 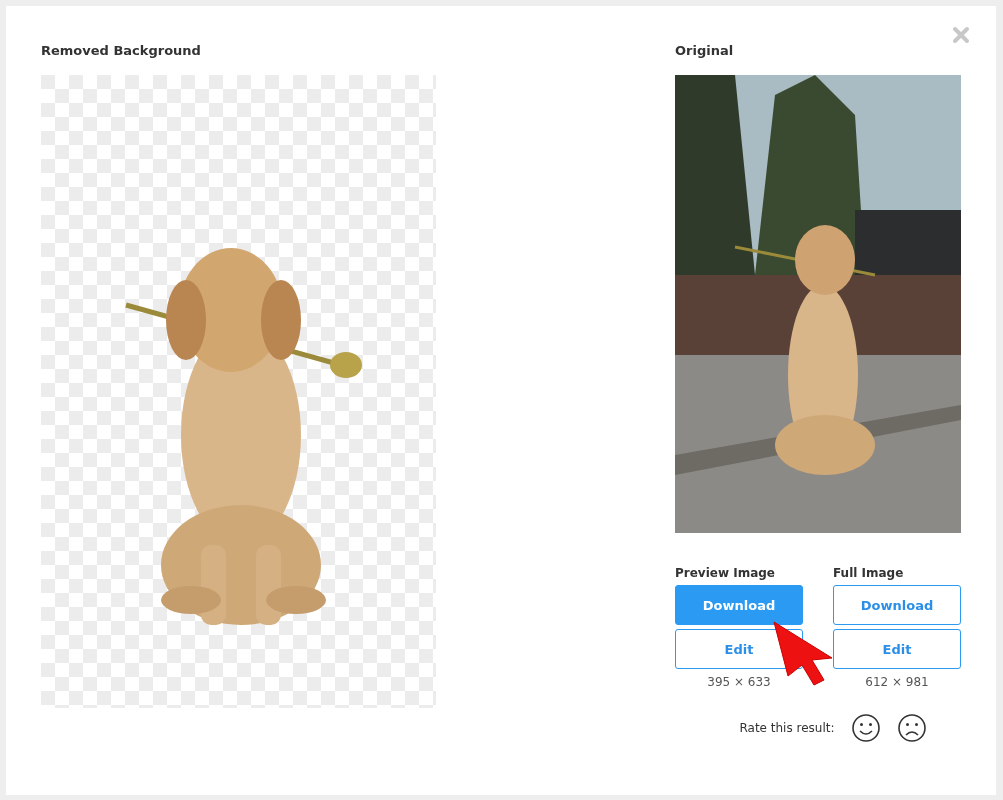 I want to click on image-dimensions: 395 × 633, so click(x=739, y=682).